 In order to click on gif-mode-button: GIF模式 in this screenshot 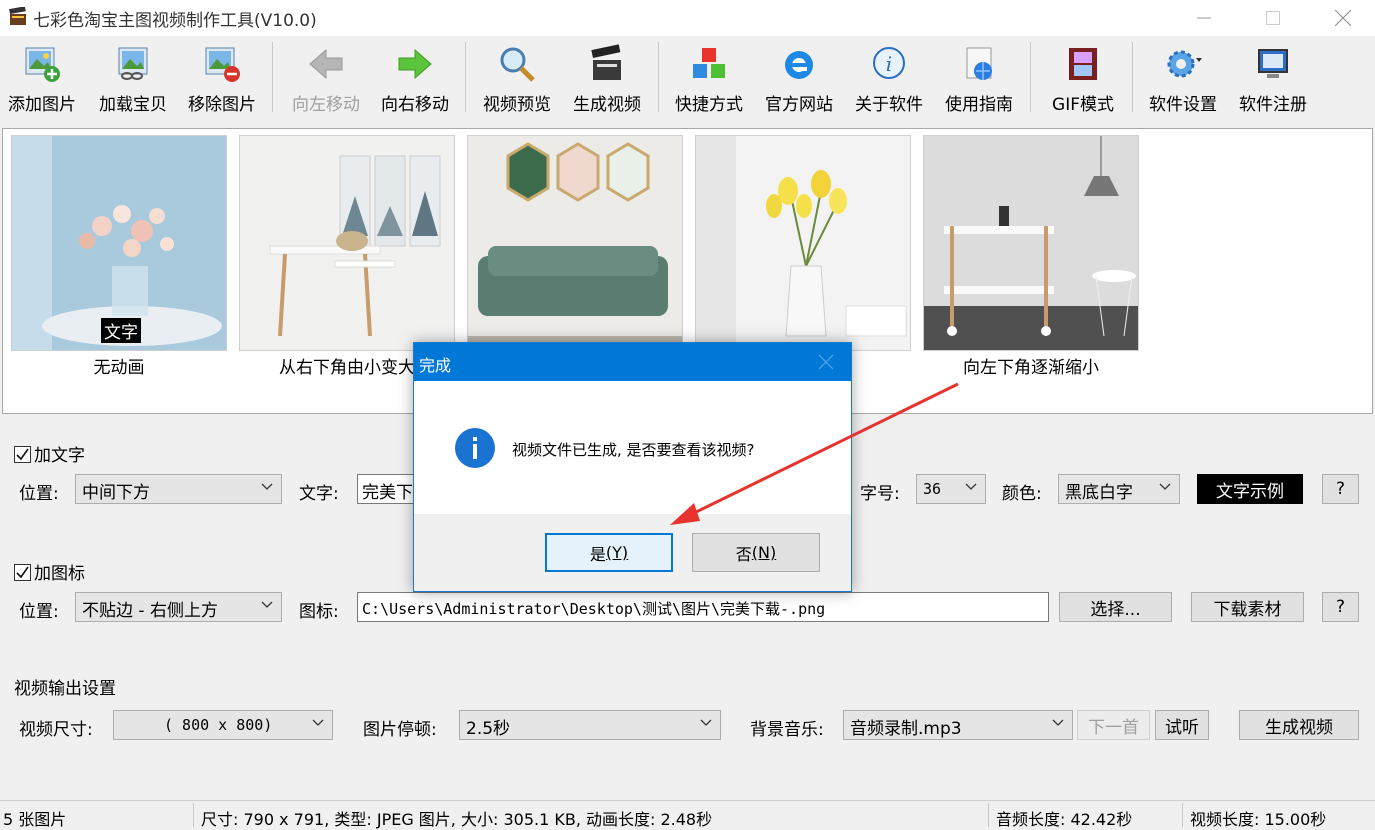, I will do `click(1083, 80)`.